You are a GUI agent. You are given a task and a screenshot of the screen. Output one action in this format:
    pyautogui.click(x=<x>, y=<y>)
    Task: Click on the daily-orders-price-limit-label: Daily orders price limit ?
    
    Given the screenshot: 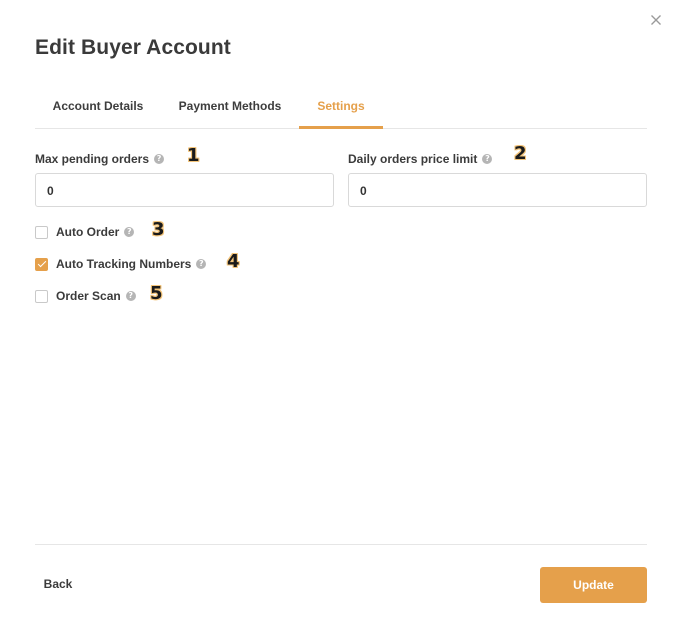 What is the action you would take?
    pyautogui.click(x=420, y=159)
    